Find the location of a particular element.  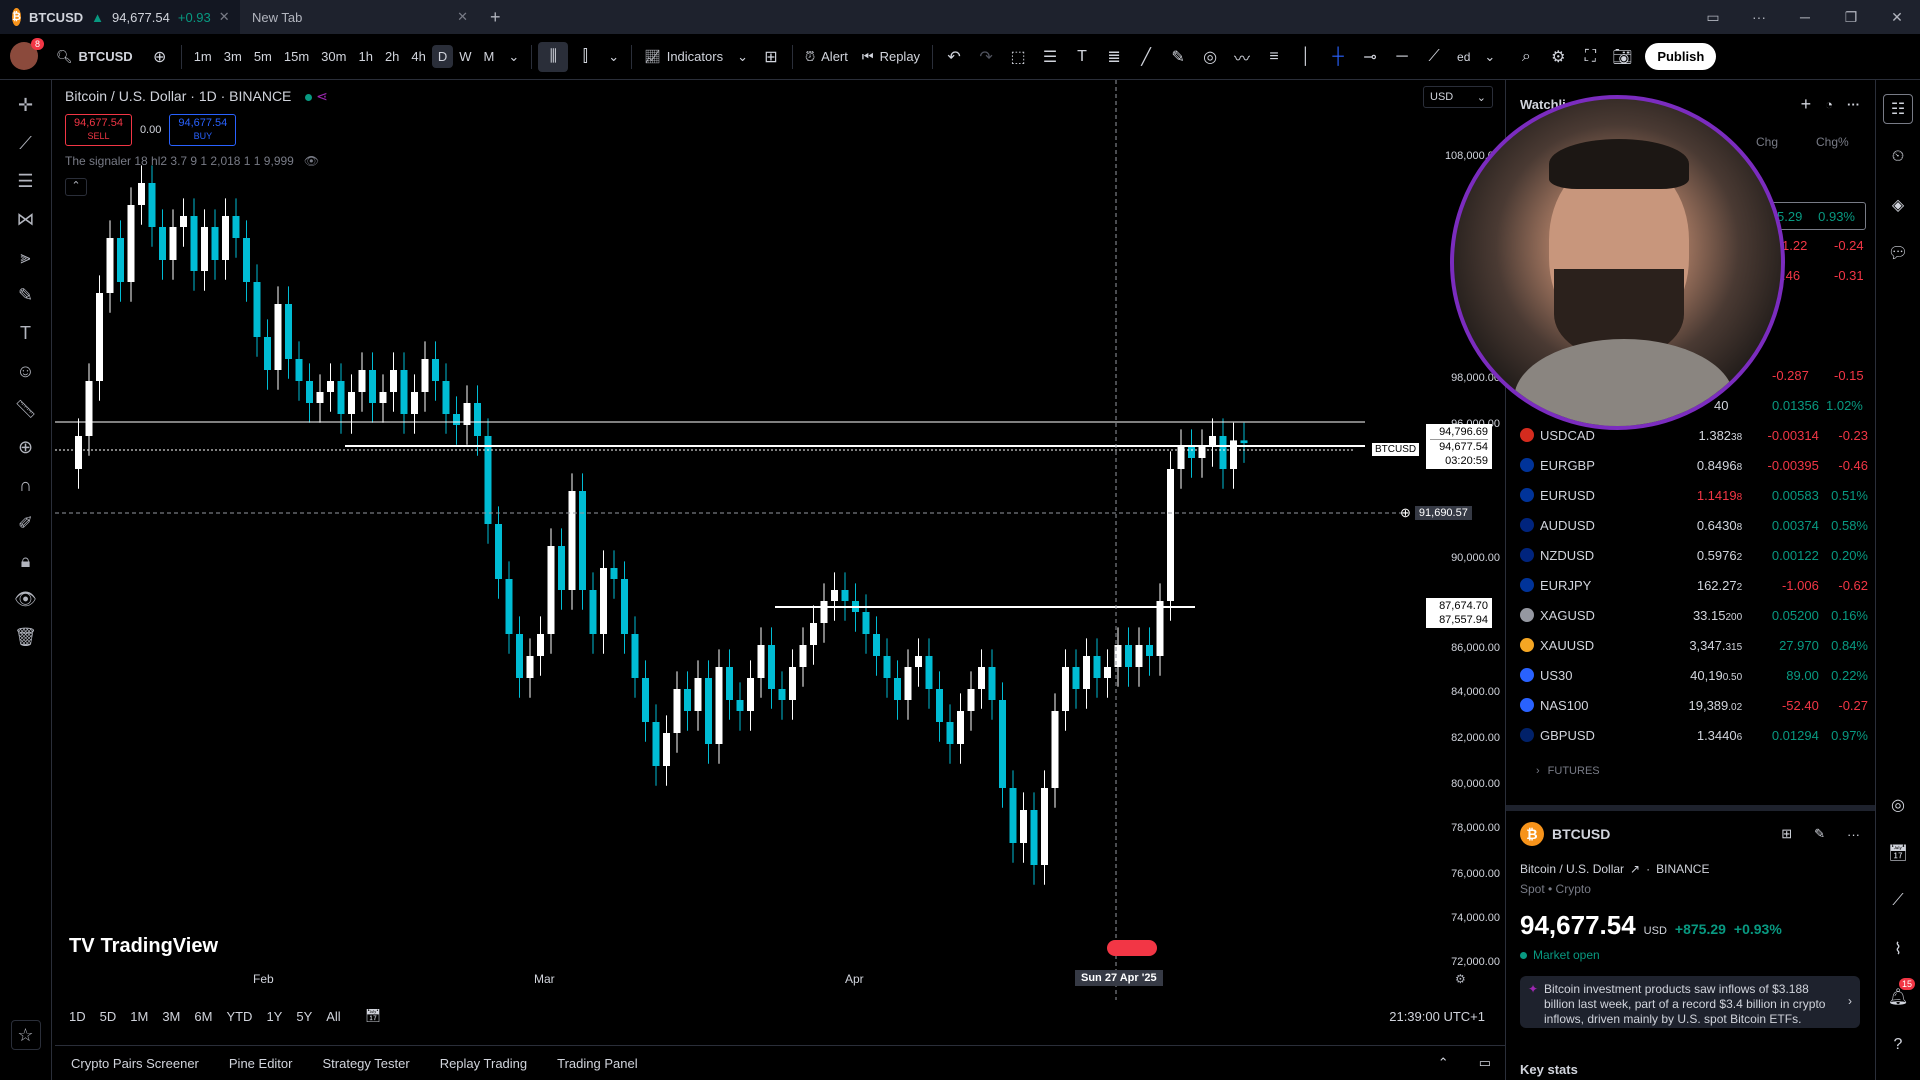

futures-section: › FUTURES is located at coordinates (1568, 771).